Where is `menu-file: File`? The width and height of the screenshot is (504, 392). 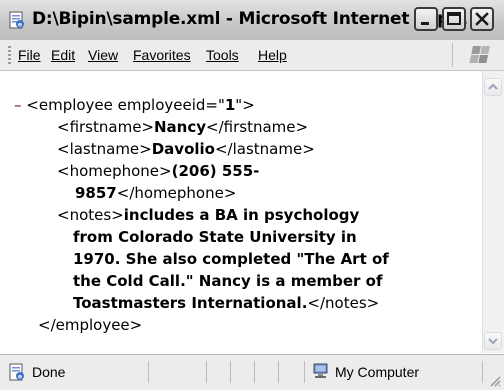
menu-file: File is located at coordinates (29, 55).